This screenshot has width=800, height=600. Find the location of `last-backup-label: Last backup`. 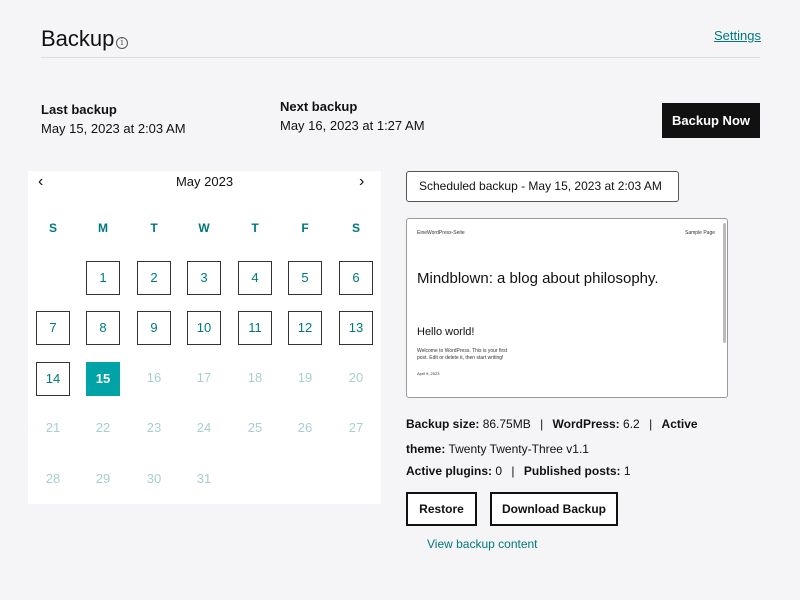

last-backup-label: Last backup is located at coordinates (79, 109).